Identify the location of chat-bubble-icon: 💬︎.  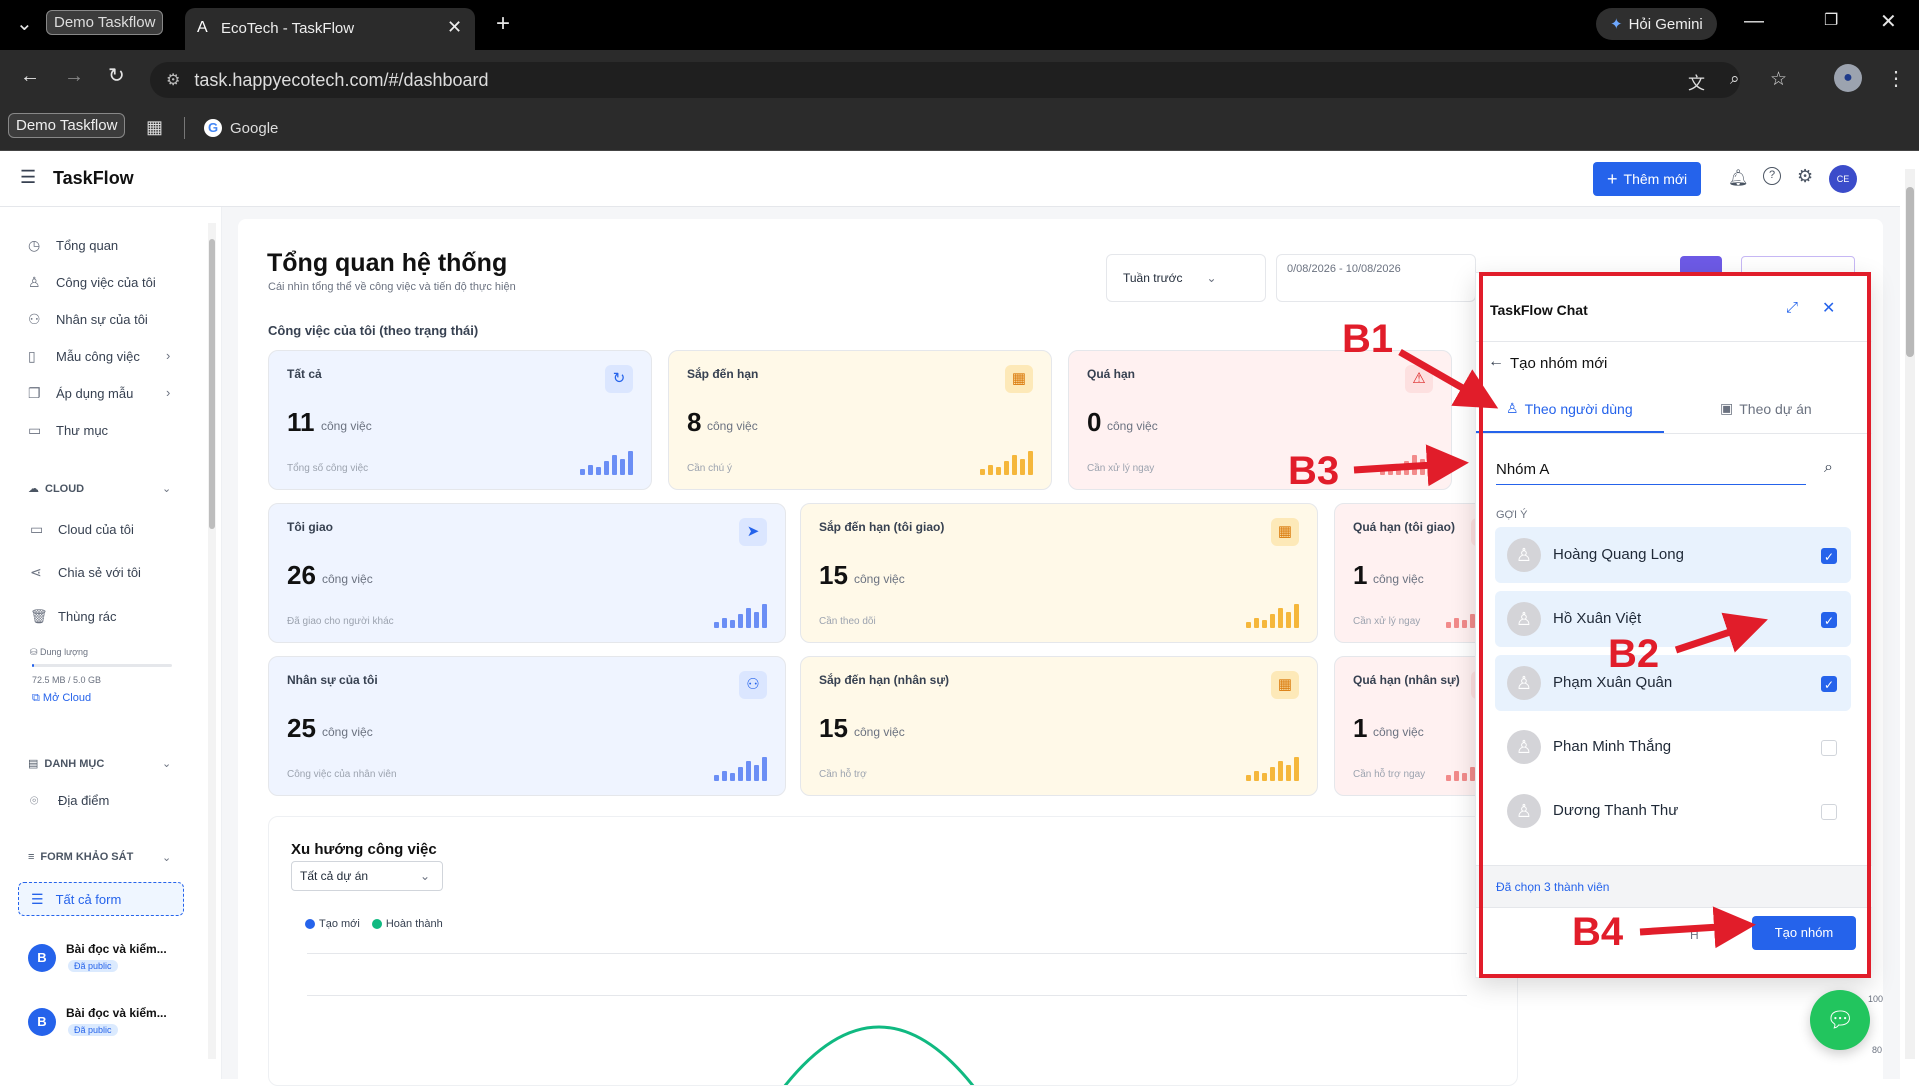
(1840, 1019).